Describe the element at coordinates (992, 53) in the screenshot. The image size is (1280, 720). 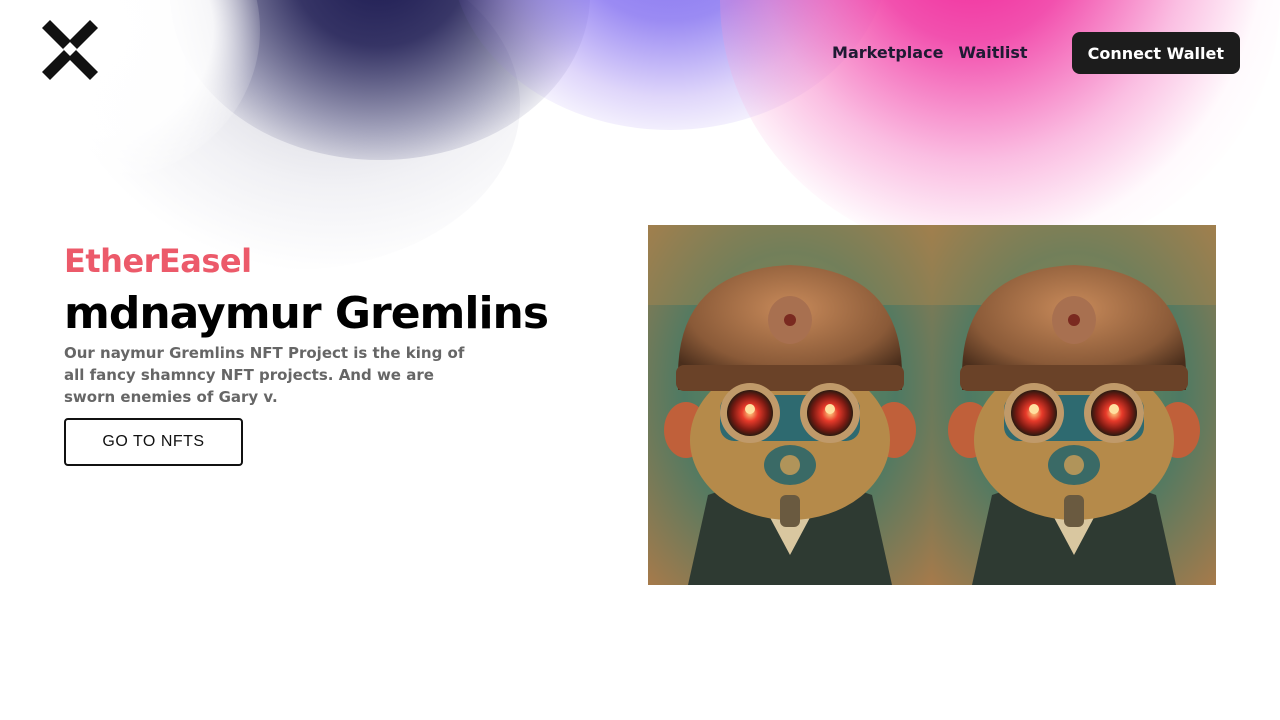
I see `nav-link-waitlist: Waitlist` at that location.